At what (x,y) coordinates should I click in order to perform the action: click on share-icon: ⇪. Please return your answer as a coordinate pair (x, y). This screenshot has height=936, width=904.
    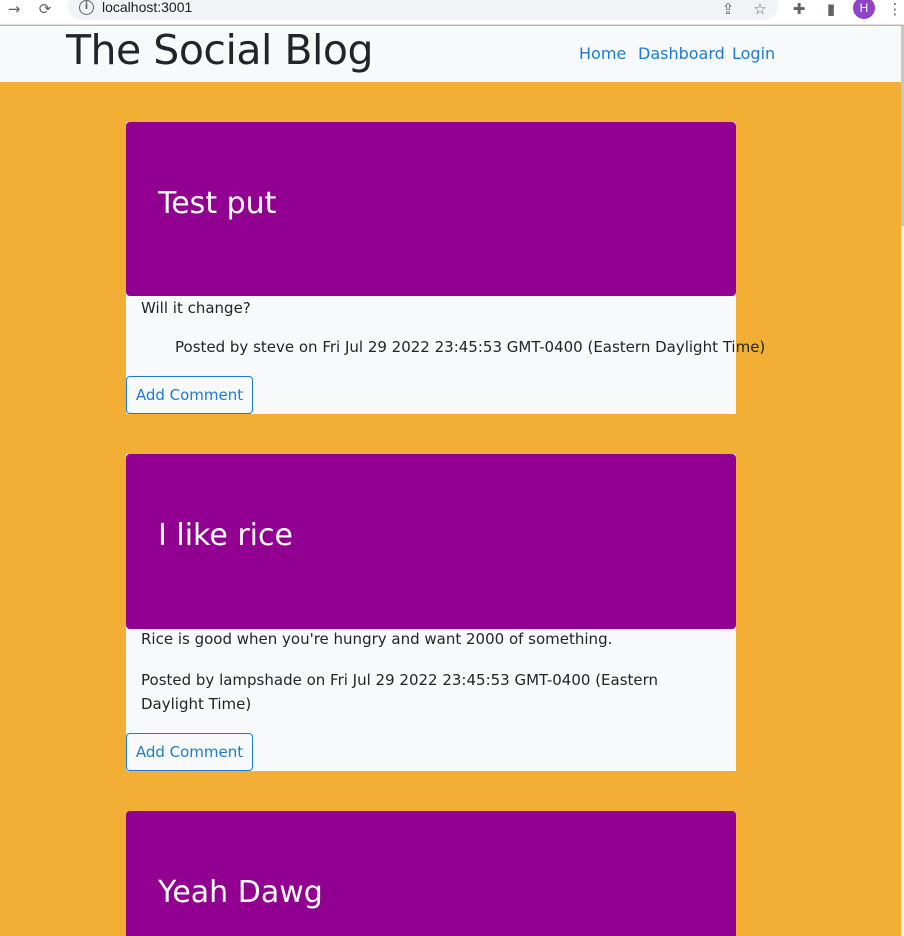
    Looking at the image, I should click on (728, 9).